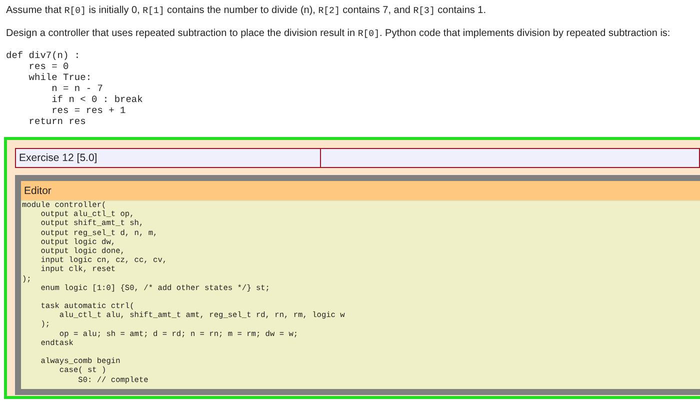 Image resolution: width=700 pixels, height=408 pixels. What do you see at coordinates (338, 34) in the screenshot?
I see `question-paragraph: Design a controller that uses repeated subtraction to place the division result in R[0]. Python code that implements division by repeated subtraction is:` at bounding box center [338, 34].